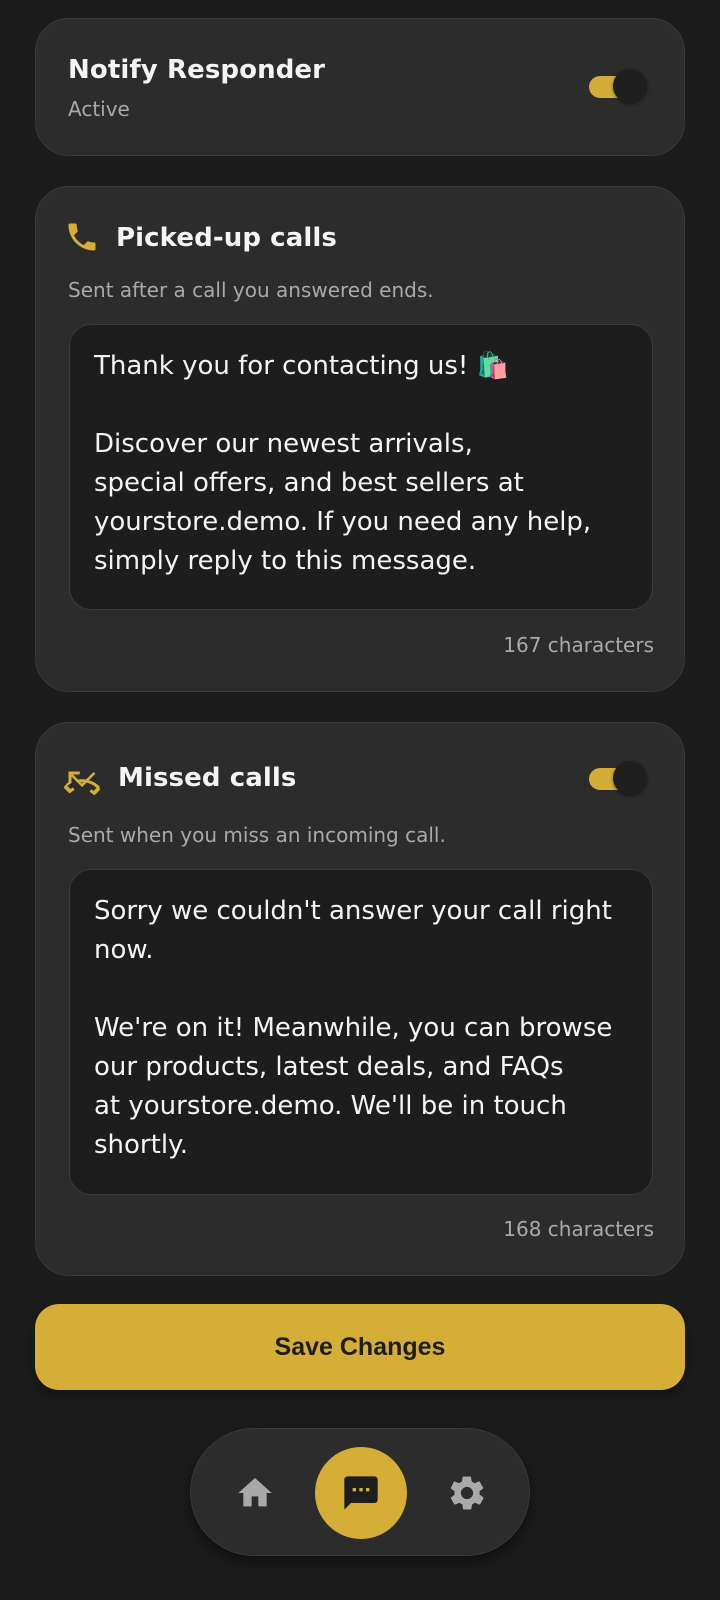 The image size is (720, 1600). Describe the element at coordinates (578, 1229) in the screenshot. I see `missed-character-count: 168 characters` at that location.